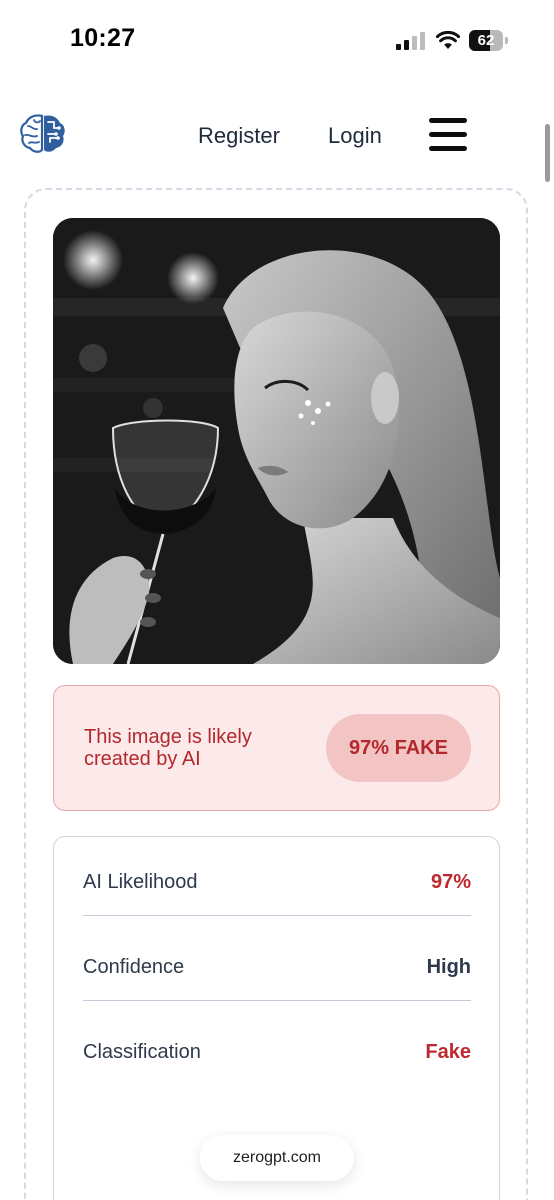  I want to click on site-header: Register Login, so click(277, 136).